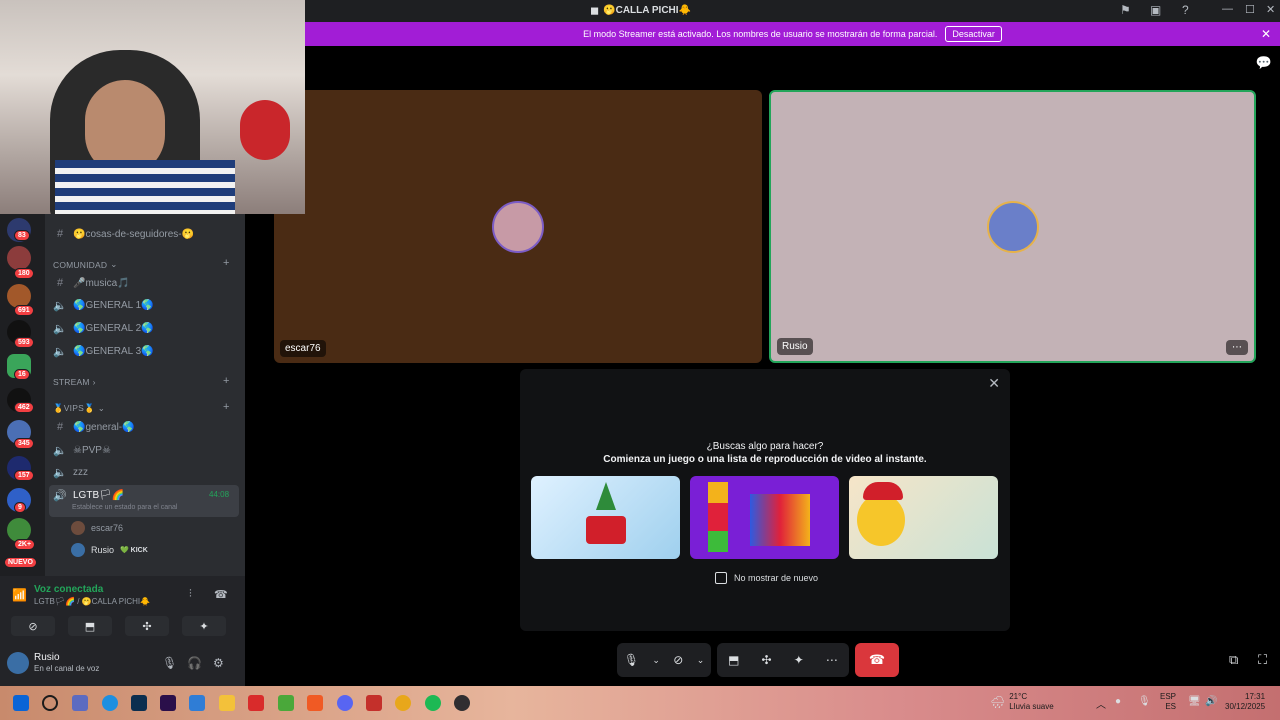  I want to click on brave-icon, so click(315, 703).